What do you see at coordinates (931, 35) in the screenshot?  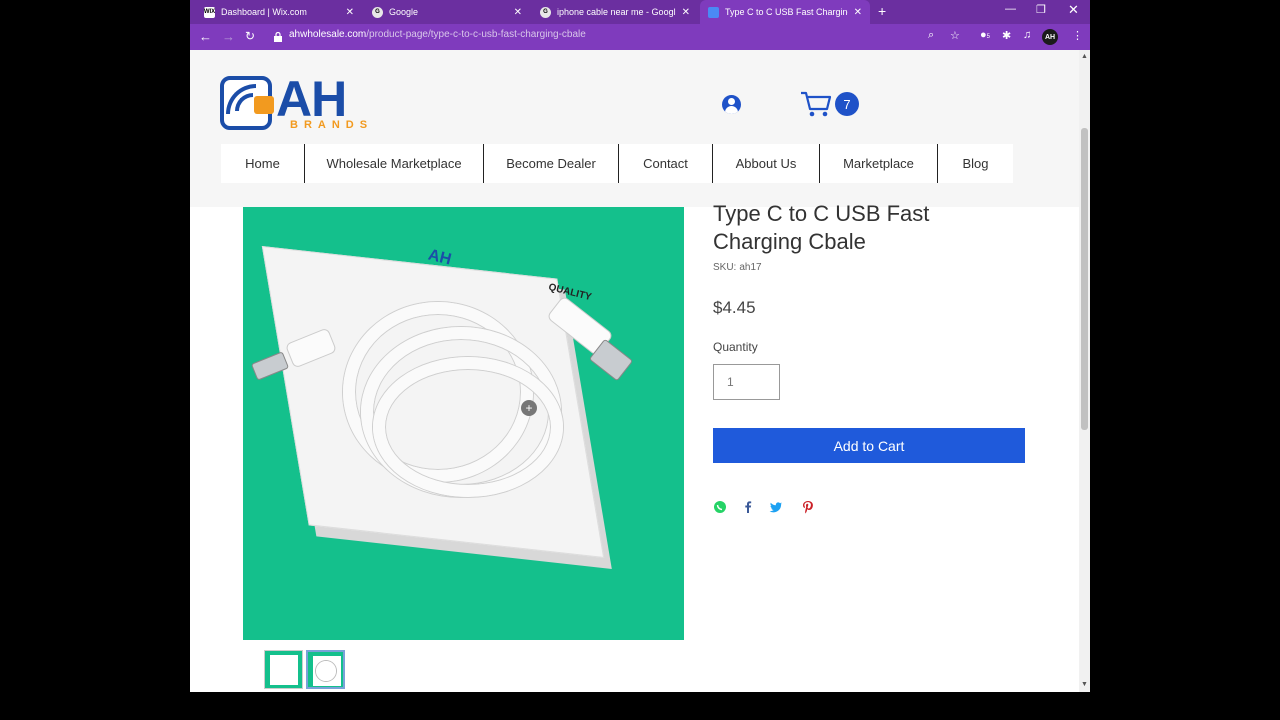 I see `zoom-icon: ⌕` at bounding box center [931, 35].